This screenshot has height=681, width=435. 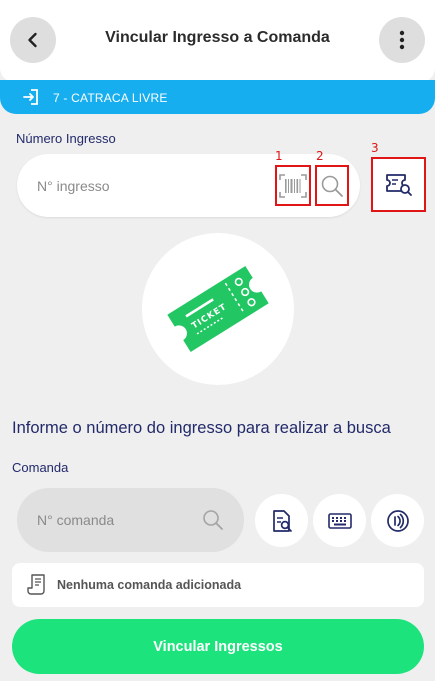 I want to click on app-header: Vincular Ingresso a Comanda, so click(x=217, y=41).